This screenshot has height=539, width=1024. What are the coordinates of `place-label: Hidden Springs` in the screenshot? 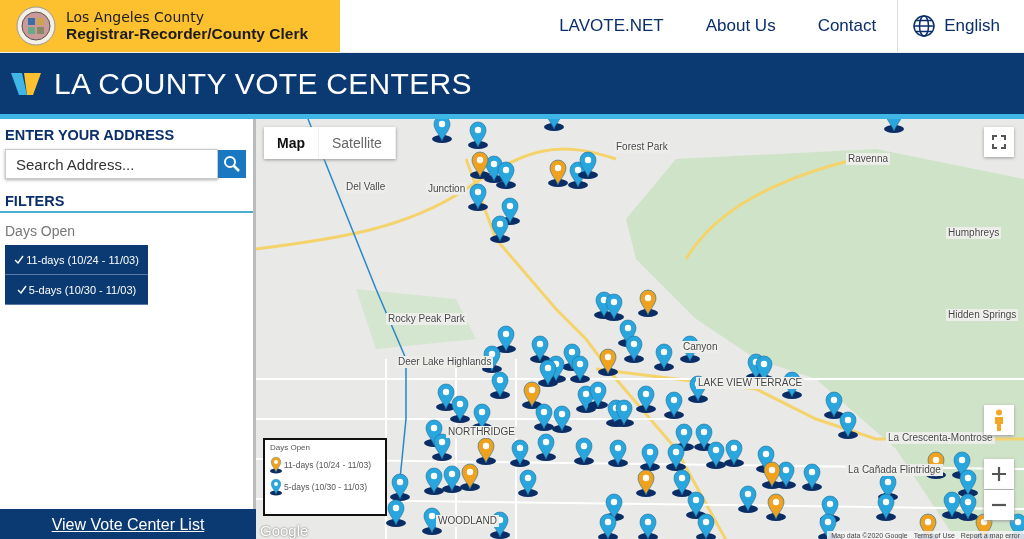 It's located at (982, 315).